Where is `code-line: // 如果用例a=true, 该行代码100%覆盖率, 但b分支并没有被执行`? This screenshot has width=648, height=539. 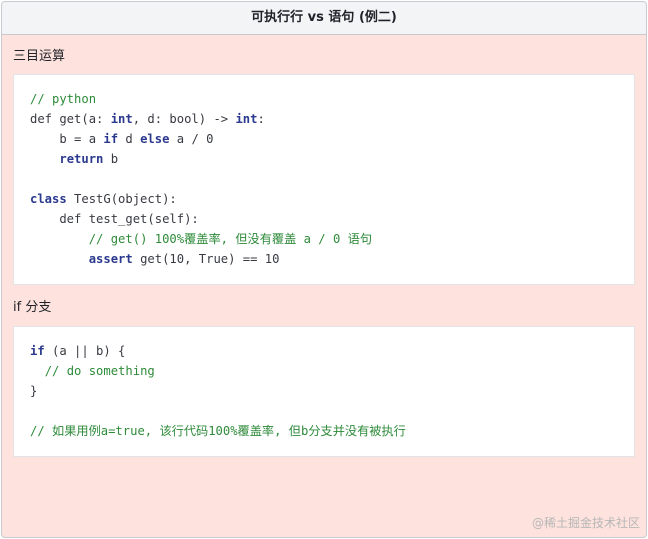 code-line: // 如果用例a=true, 该行代码100%覆盖率, 但b分支并没有被执行 is located at coordinates (332, 431).